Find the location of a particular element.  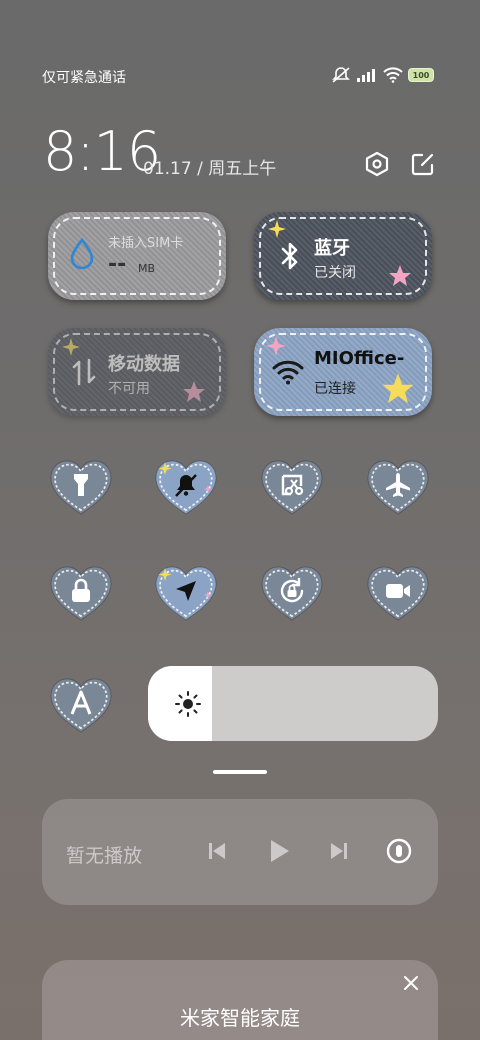

mobile-data-tile: 移动数据 不可用 is located at coordinates (137, 372).